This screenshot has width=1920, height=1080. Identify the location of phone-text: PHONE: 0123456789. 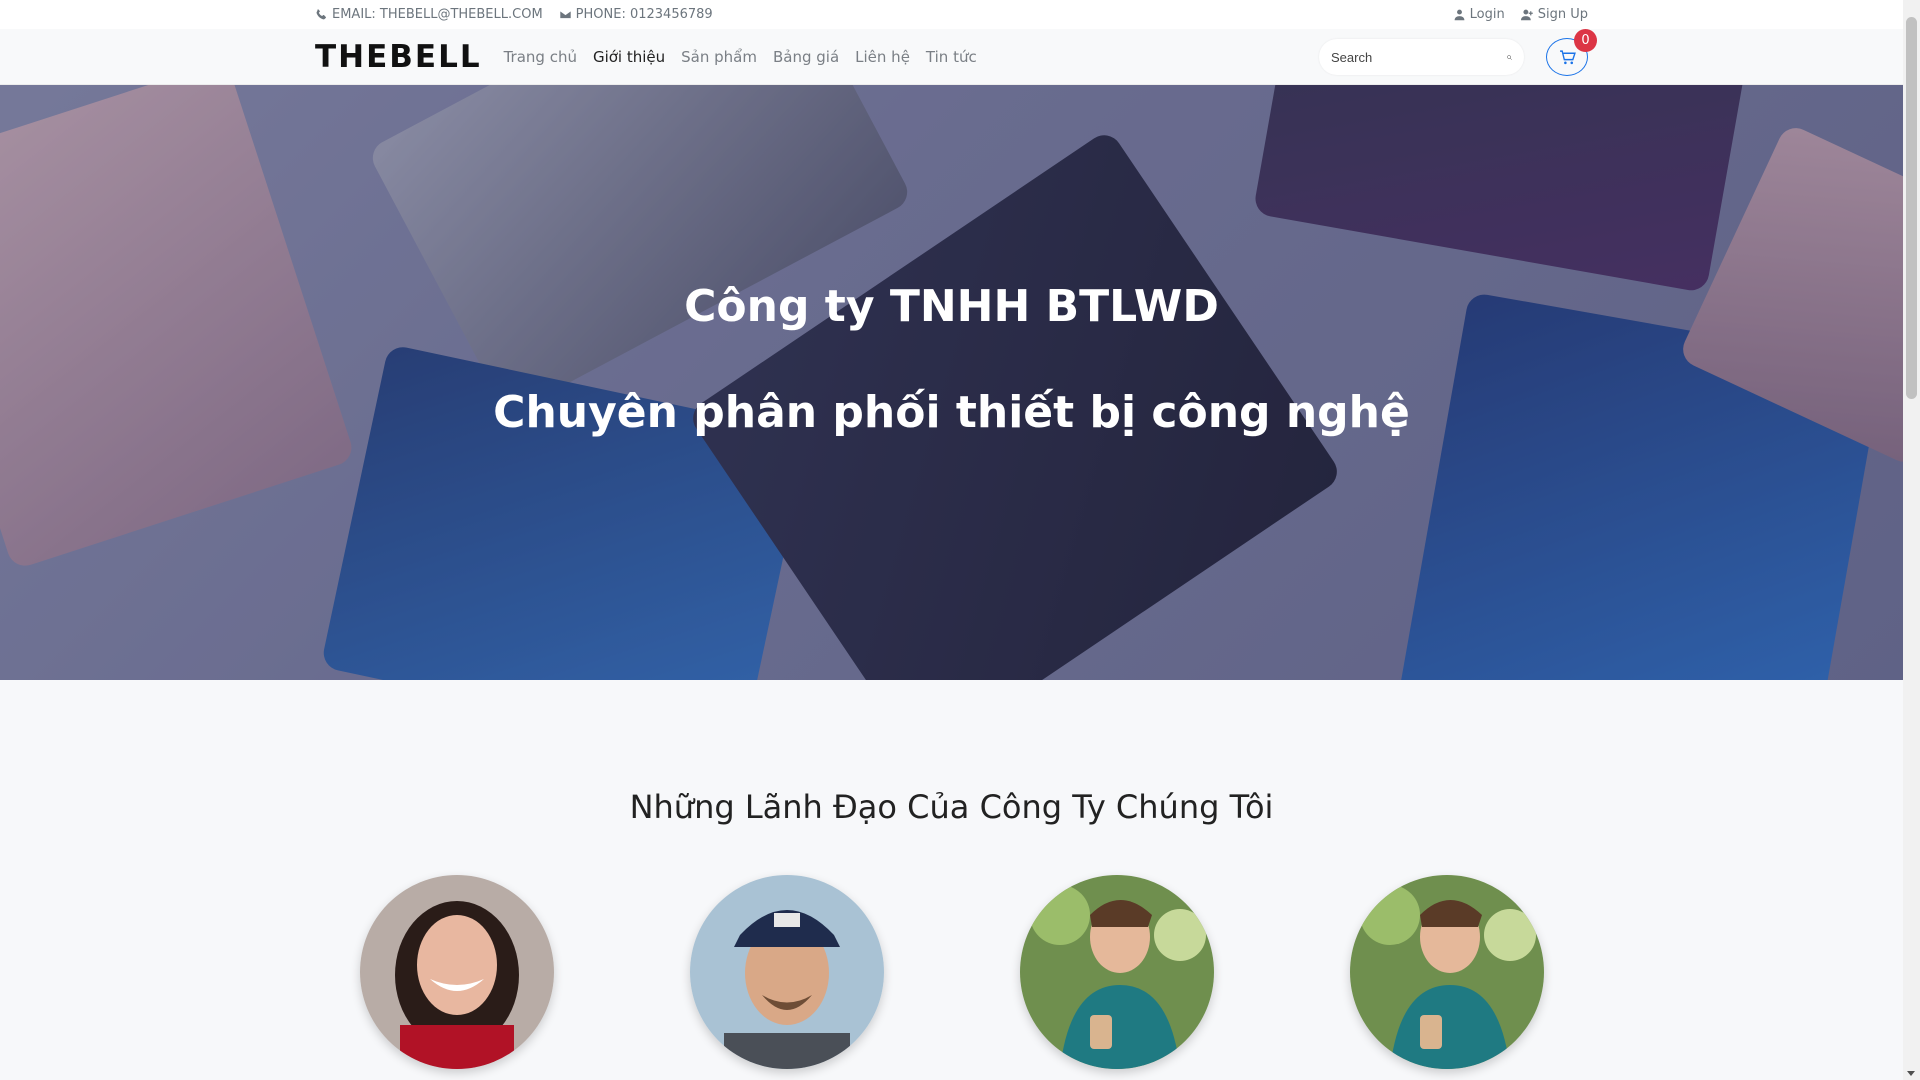
(644, 14).